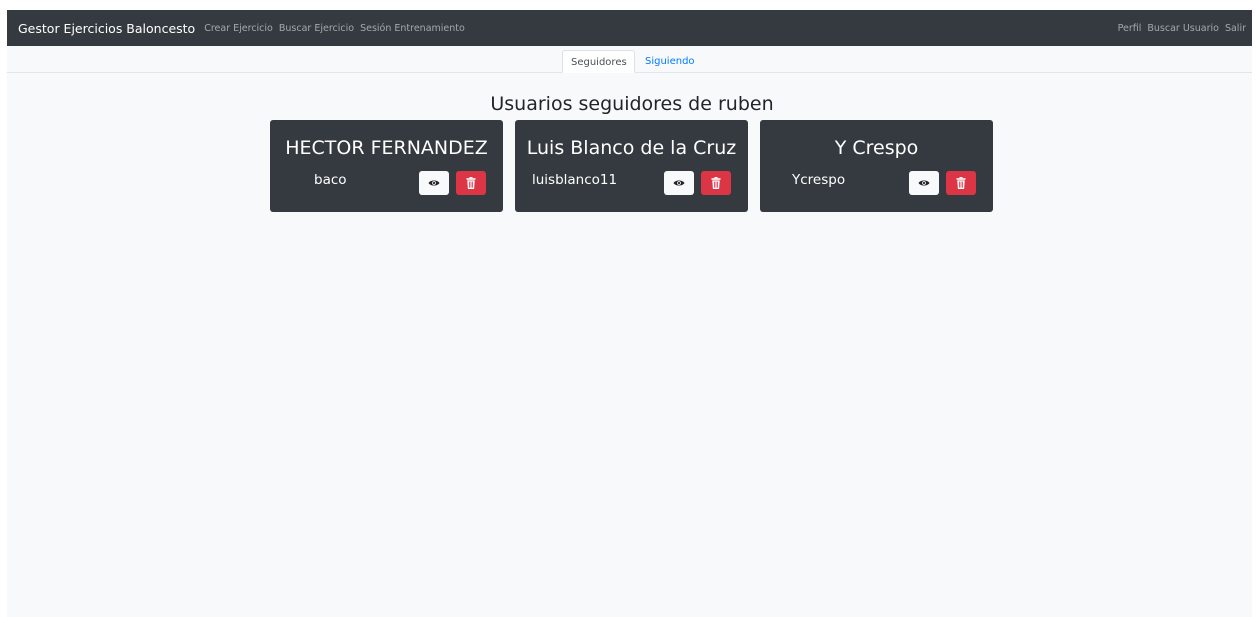 The image size is (1259, 617). I want to click on follower-name: Y Crespo, so click(876, 148).